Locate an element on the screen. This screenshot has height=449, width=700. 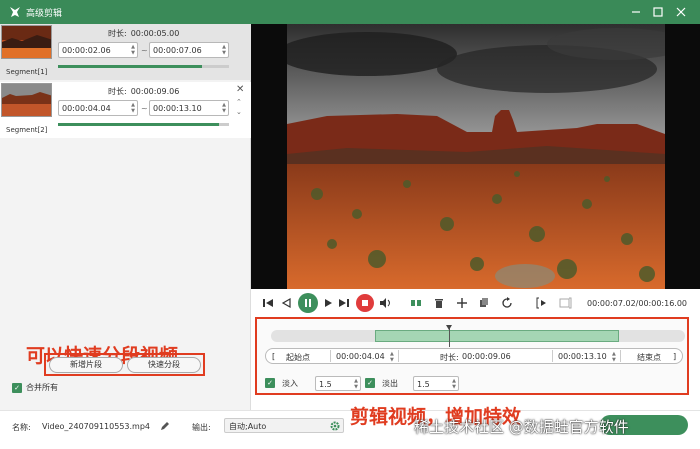
segment-start-input: 00:00:02.06 ▲ ▼ is located at coordinates (98, 50).